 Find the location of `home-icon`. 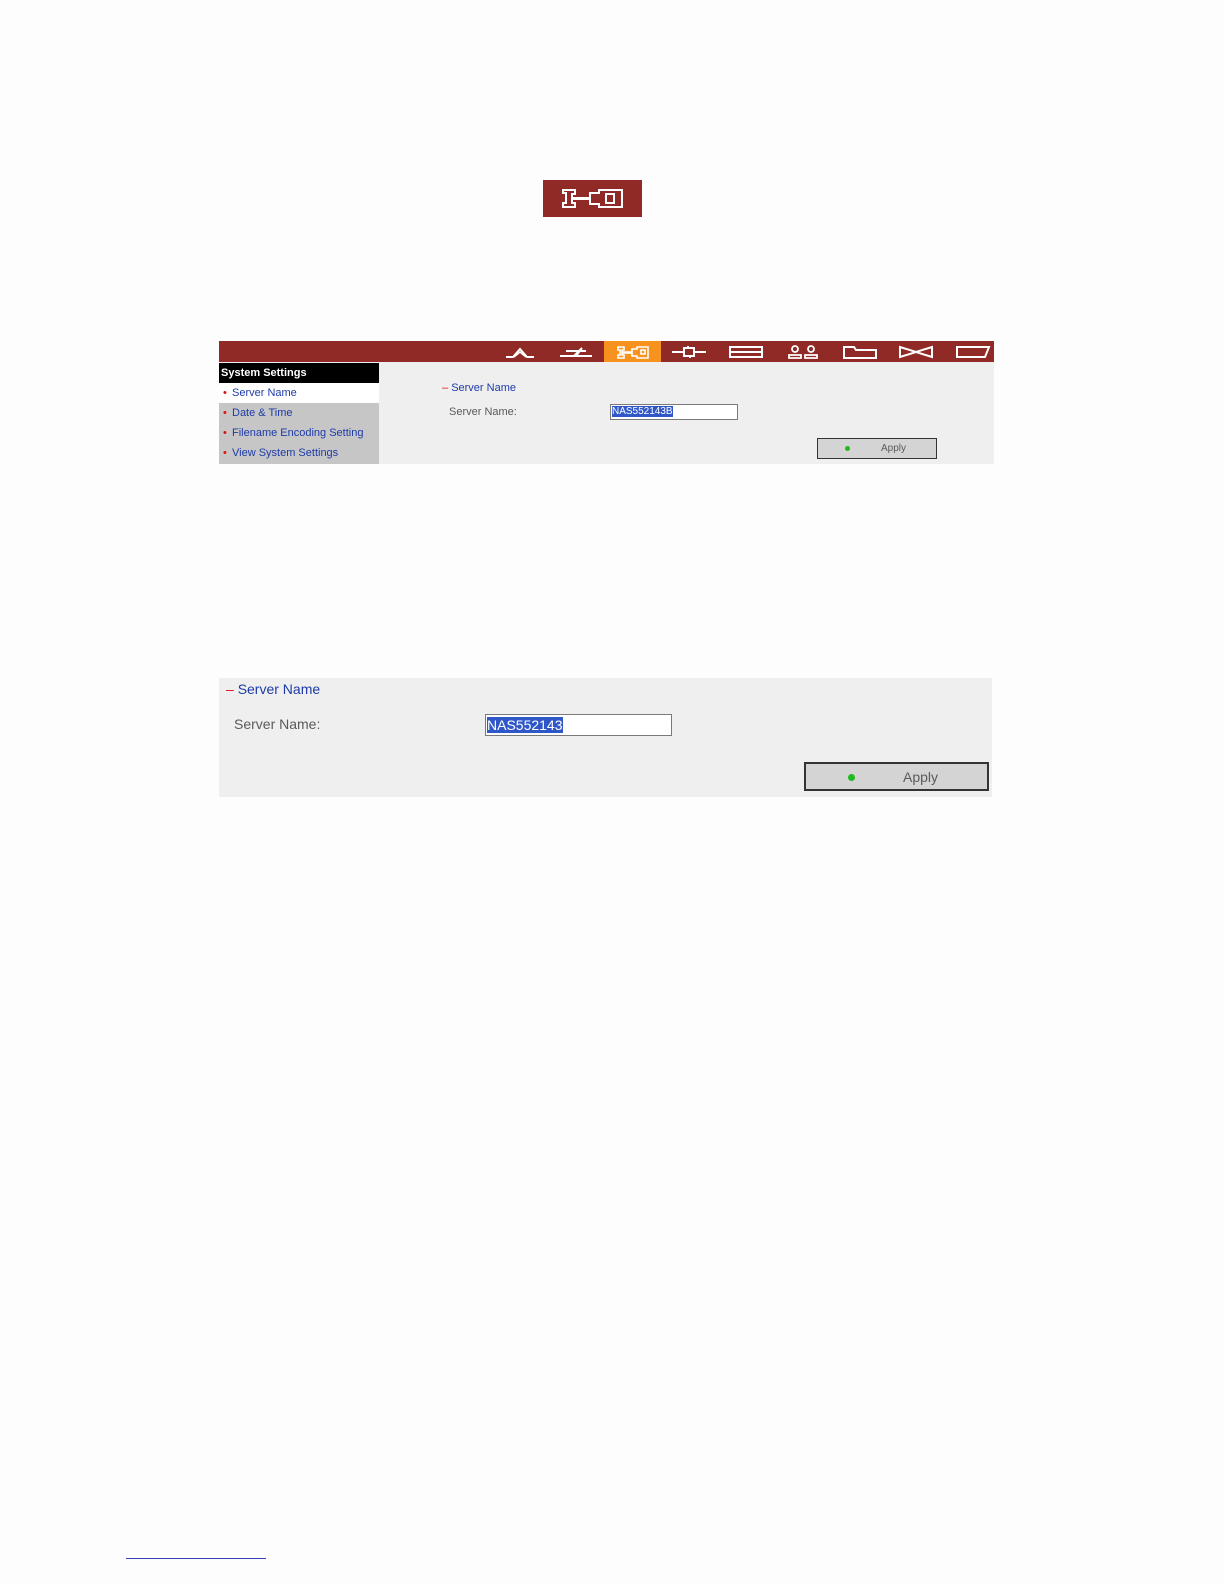

home-icon is located at coordinates (519, 351).